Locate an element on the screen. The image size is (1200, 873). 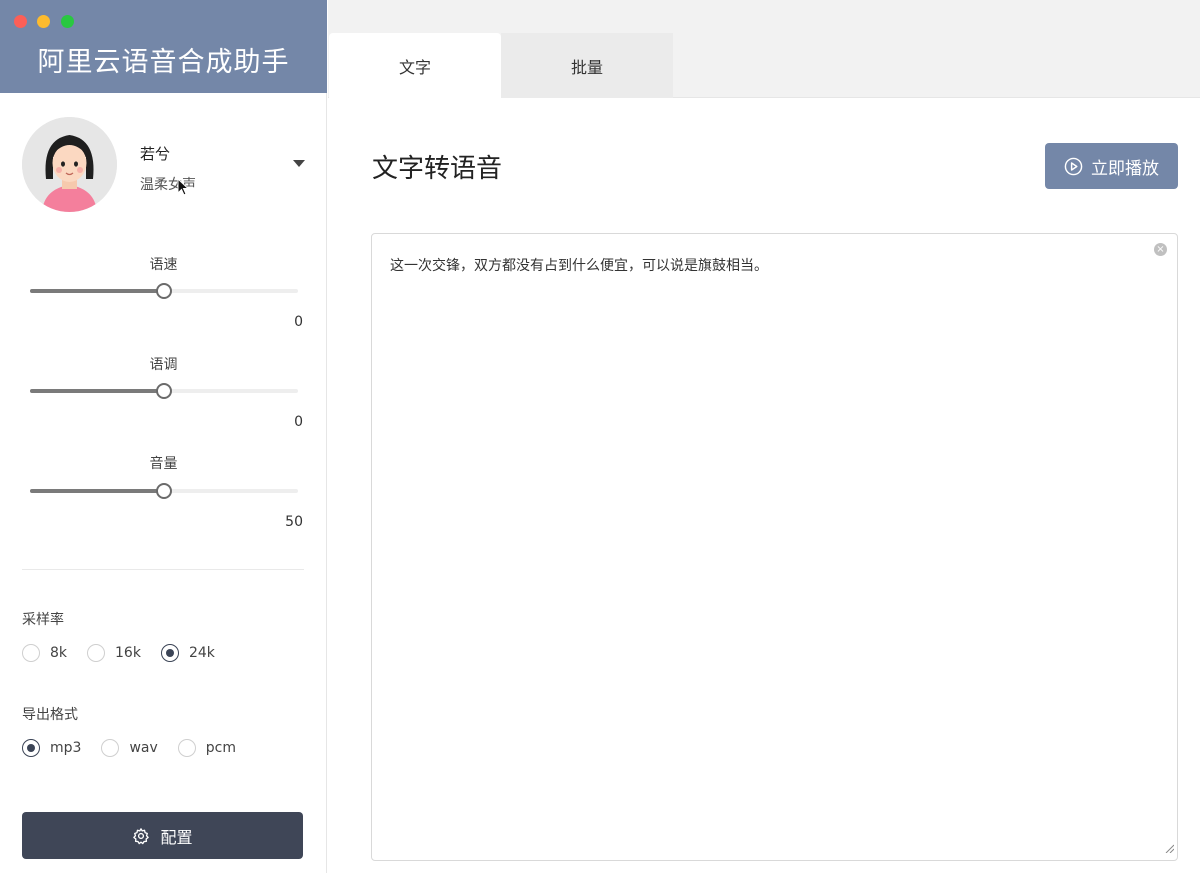
app-title: 阿里云语音合成助手 is located at coordinates (163, 62).